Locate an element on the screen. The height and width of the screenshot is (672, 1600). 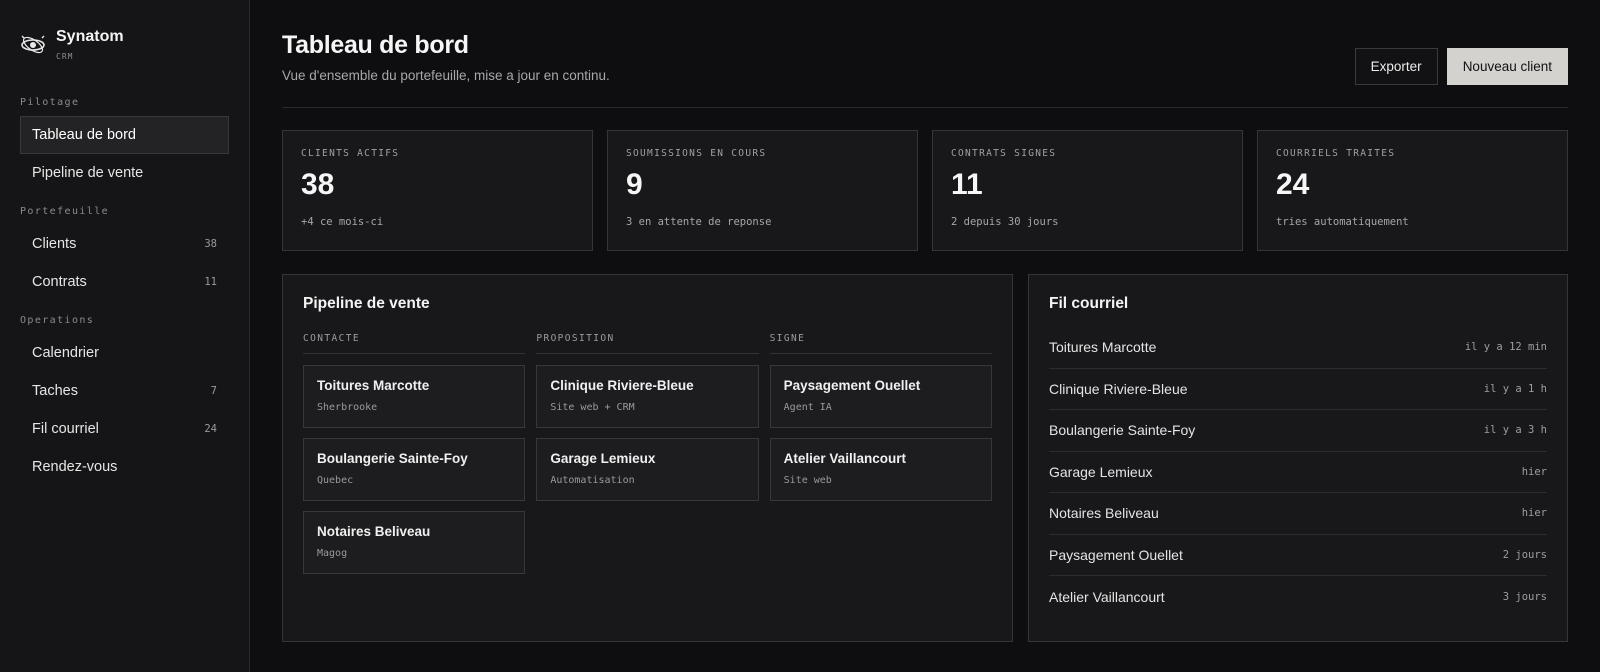
feed-item: Garage Lemieux hier is located at coordinates (1298, 472).